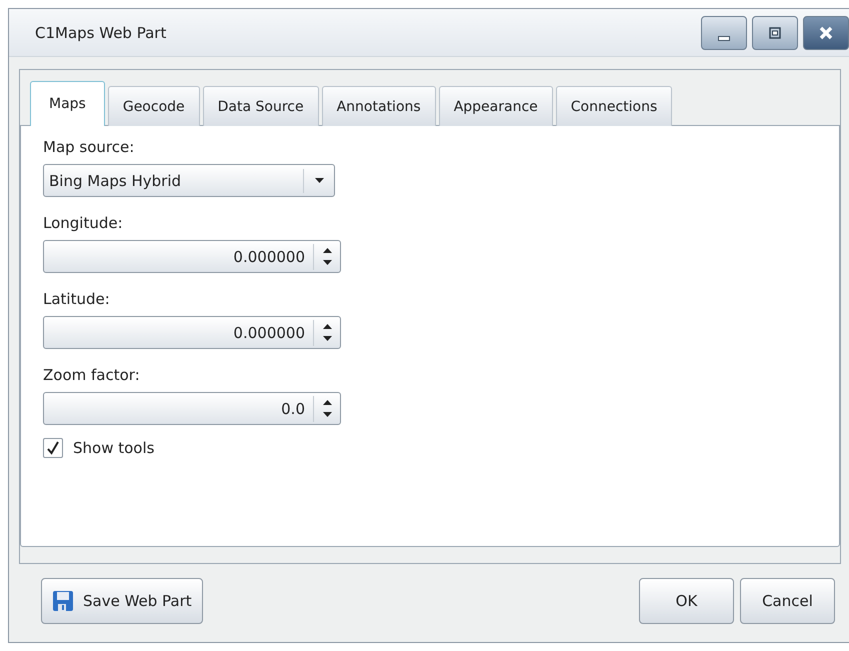 This screenshot has width=849, height=651. What do you see at coordinates (122, 601) in the screenshot?
I see `save-button: Save Web Part` at bounding box center [122, 601].